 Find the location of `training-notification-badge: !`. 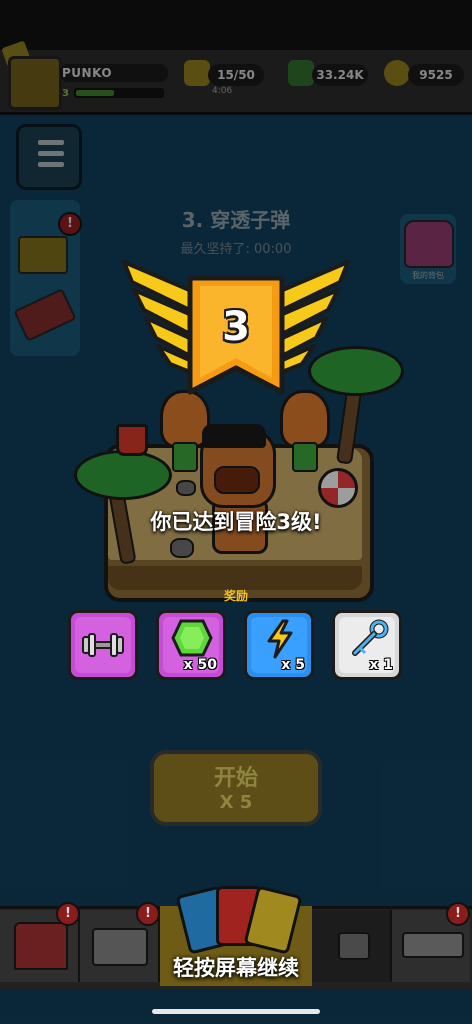

training-notification-badge: ! is located at coordinates (458, 914).